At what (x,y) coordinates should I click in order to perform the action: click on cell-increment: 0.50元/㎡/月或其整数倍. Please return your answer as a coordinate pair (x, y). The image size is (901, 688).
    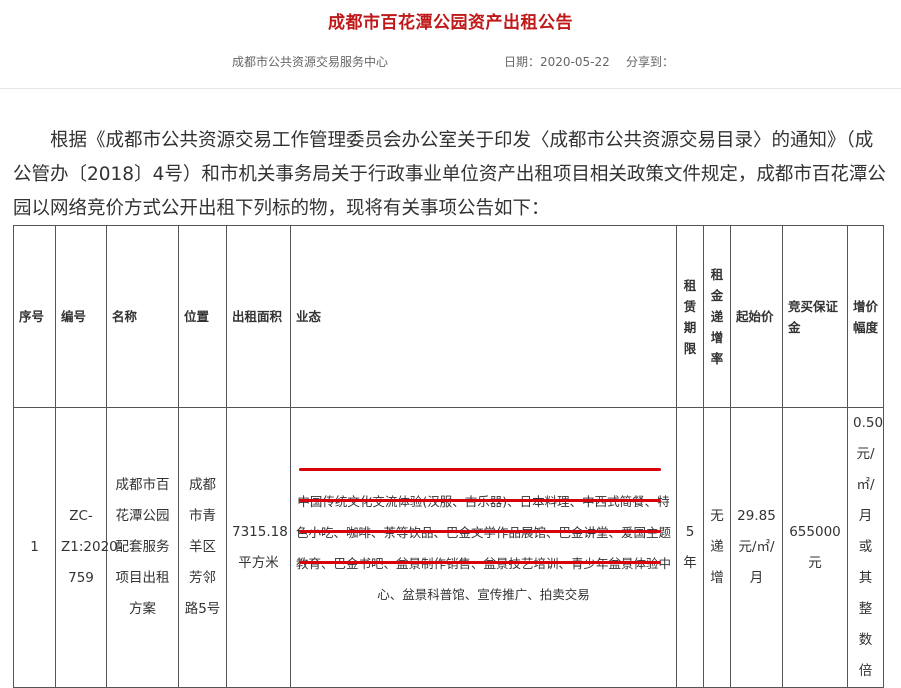
    Looking at the image, I should click on (865, 547).